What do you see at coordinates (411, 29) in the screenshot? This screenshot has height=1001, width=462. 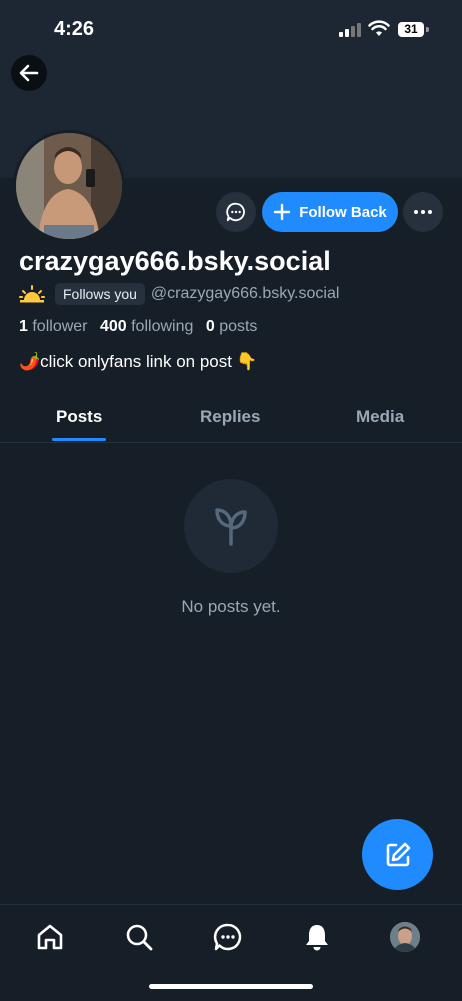 I see `battery-level: 31` at bounding box center [411, 29].